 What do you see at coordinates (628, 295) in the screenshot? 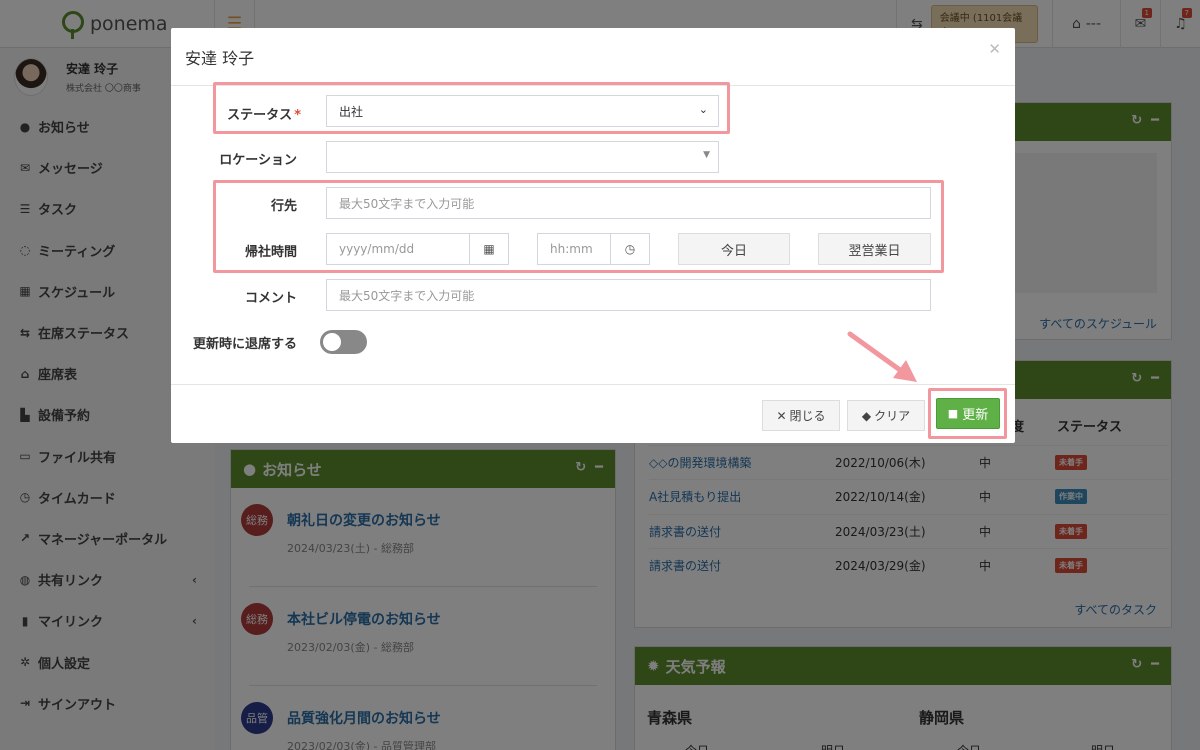
I see `comment-input: 最大50文字まで入力可能` at bounding box center [628, 295].